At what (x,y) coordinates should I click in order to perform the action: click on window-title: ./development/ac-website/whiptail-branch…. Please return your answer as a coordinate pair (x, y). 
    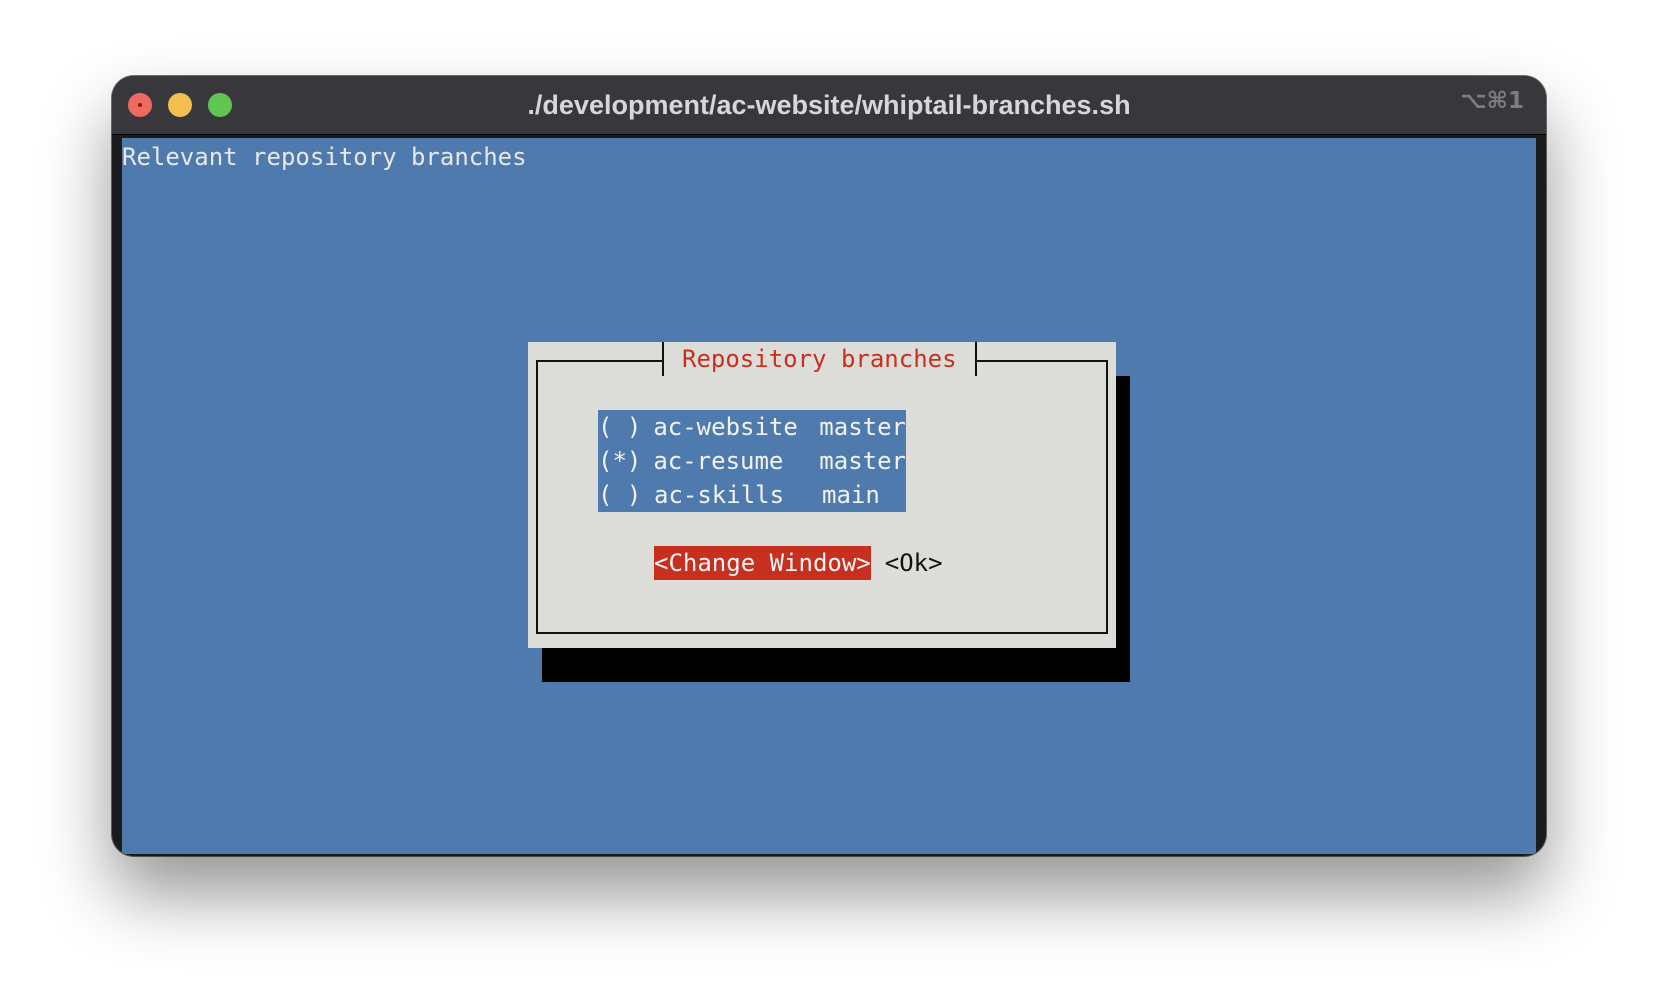
    Looking at the image, I should click on (829, 105).